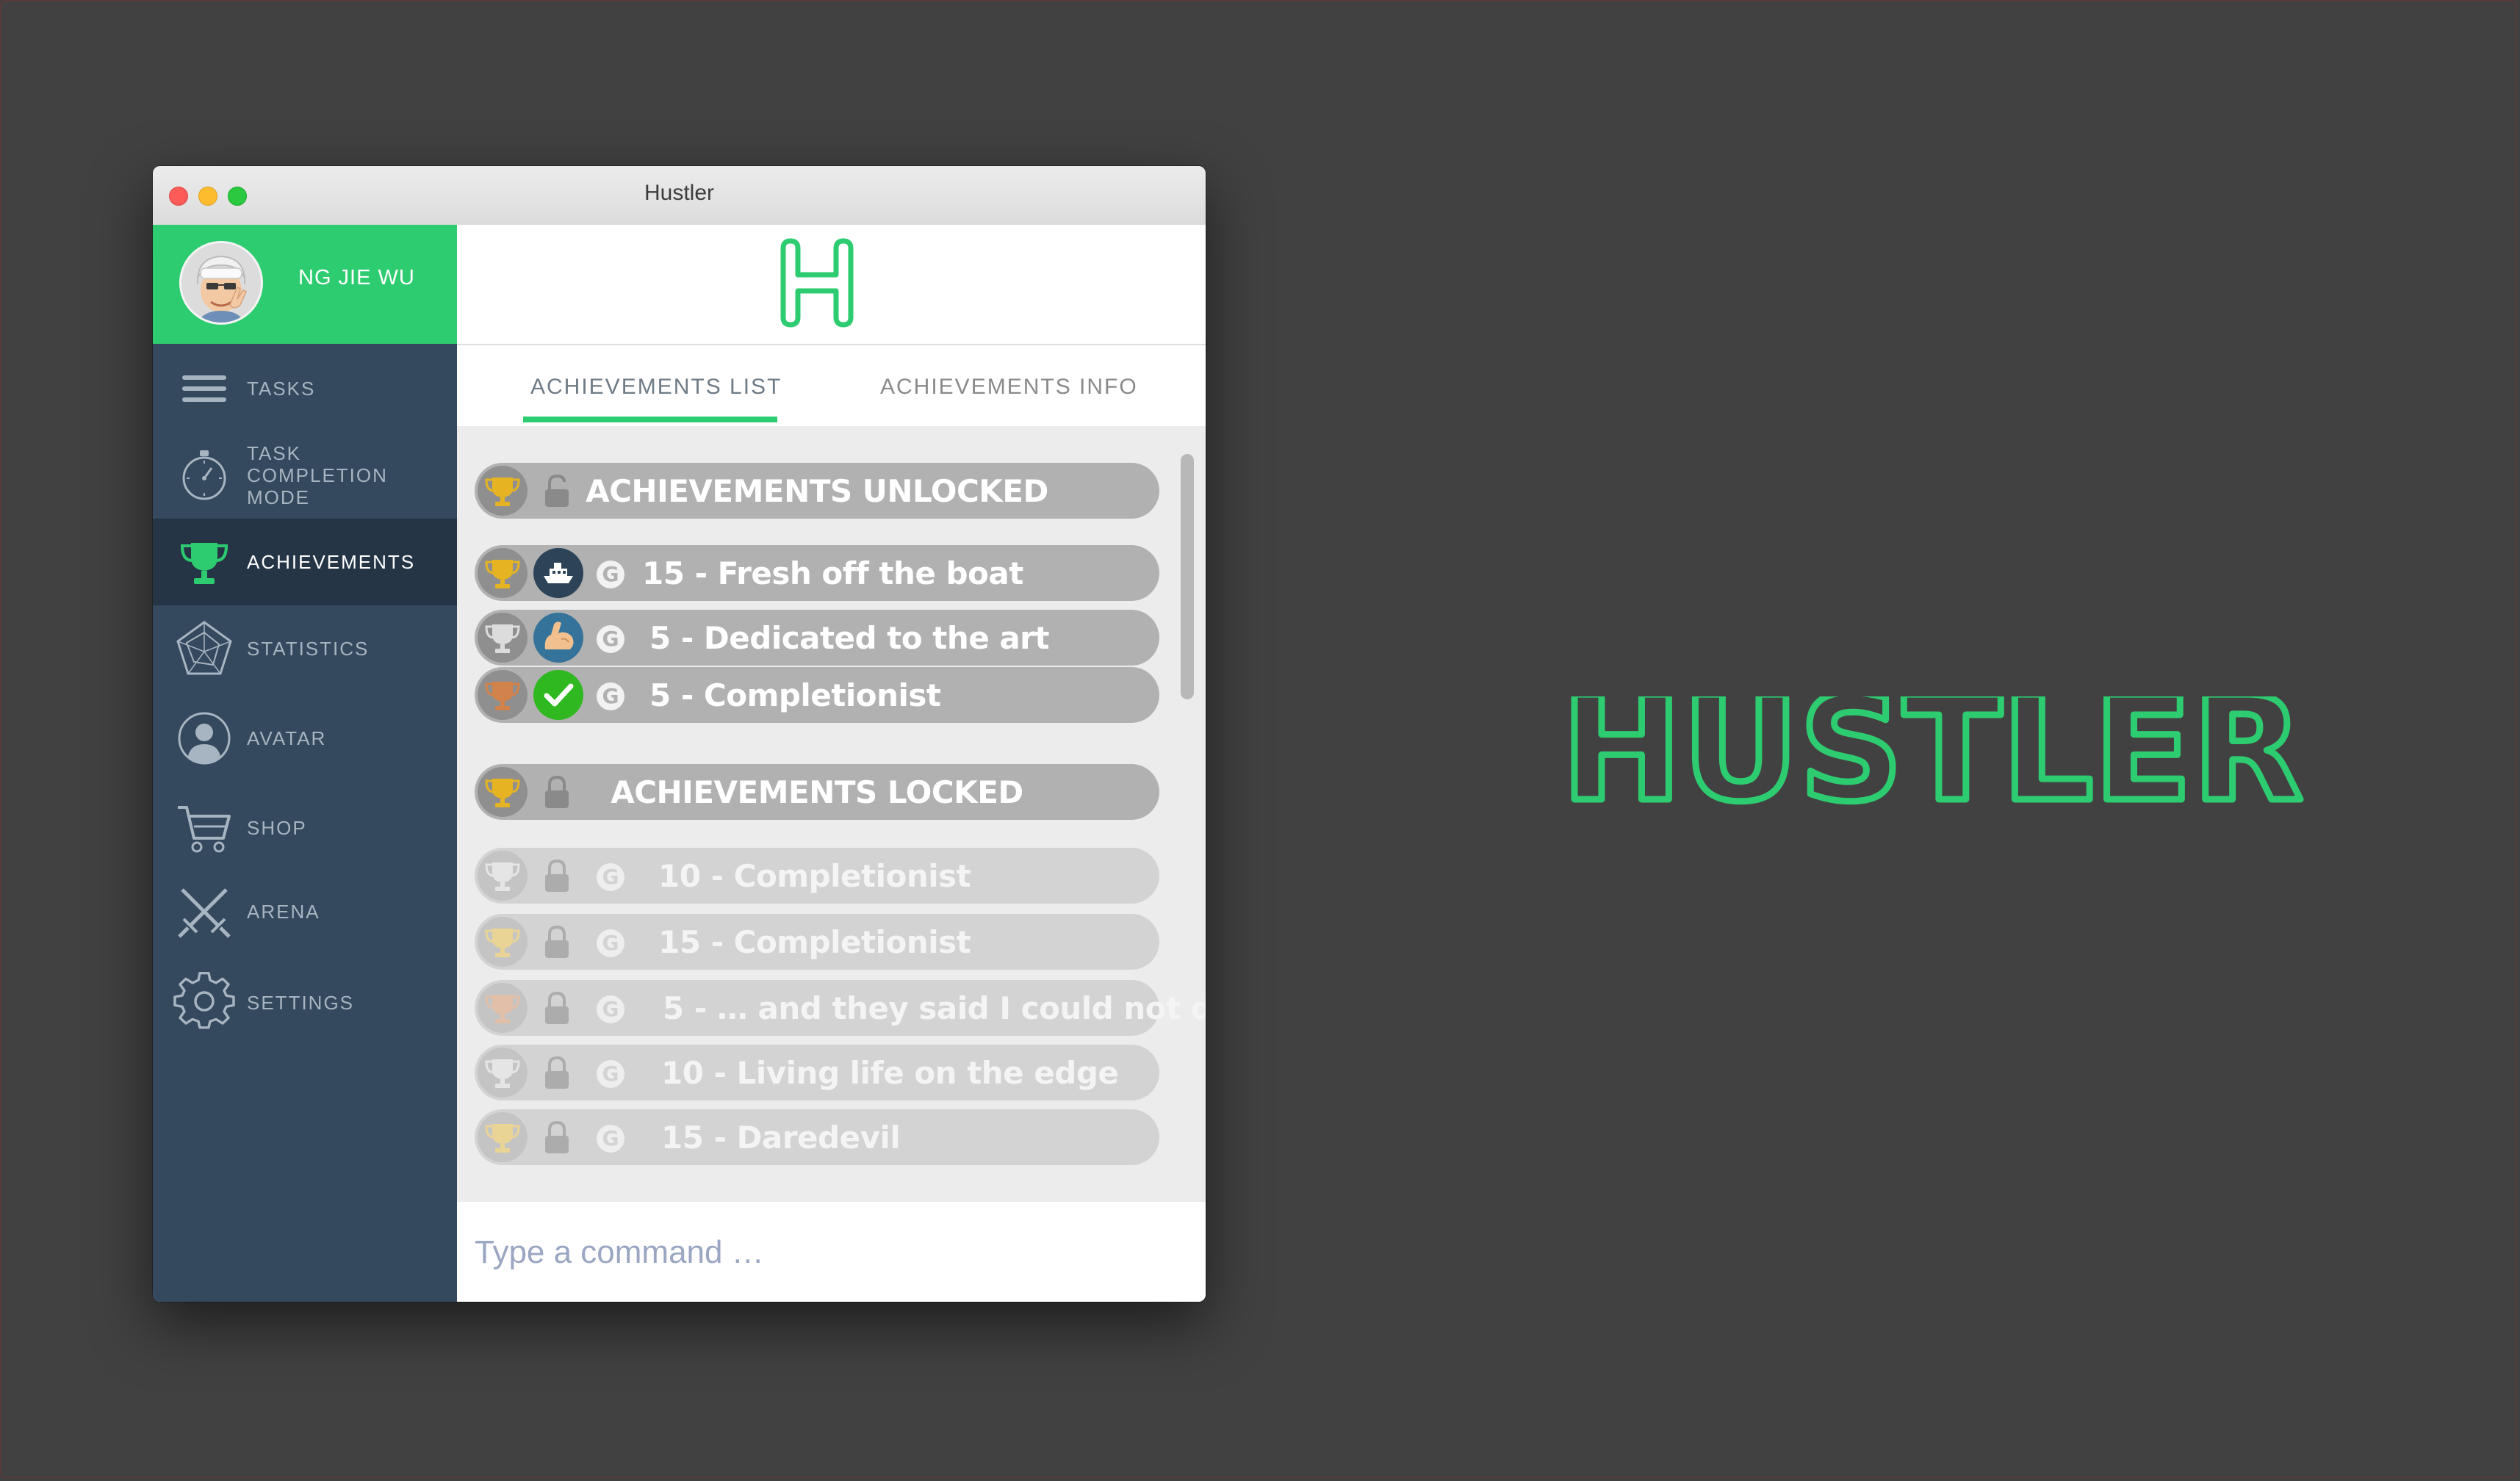 This screenshot has width=2520, height=1481. I want to click on achievement-title: 5 - Dedicated to the art, so click(849, 638).